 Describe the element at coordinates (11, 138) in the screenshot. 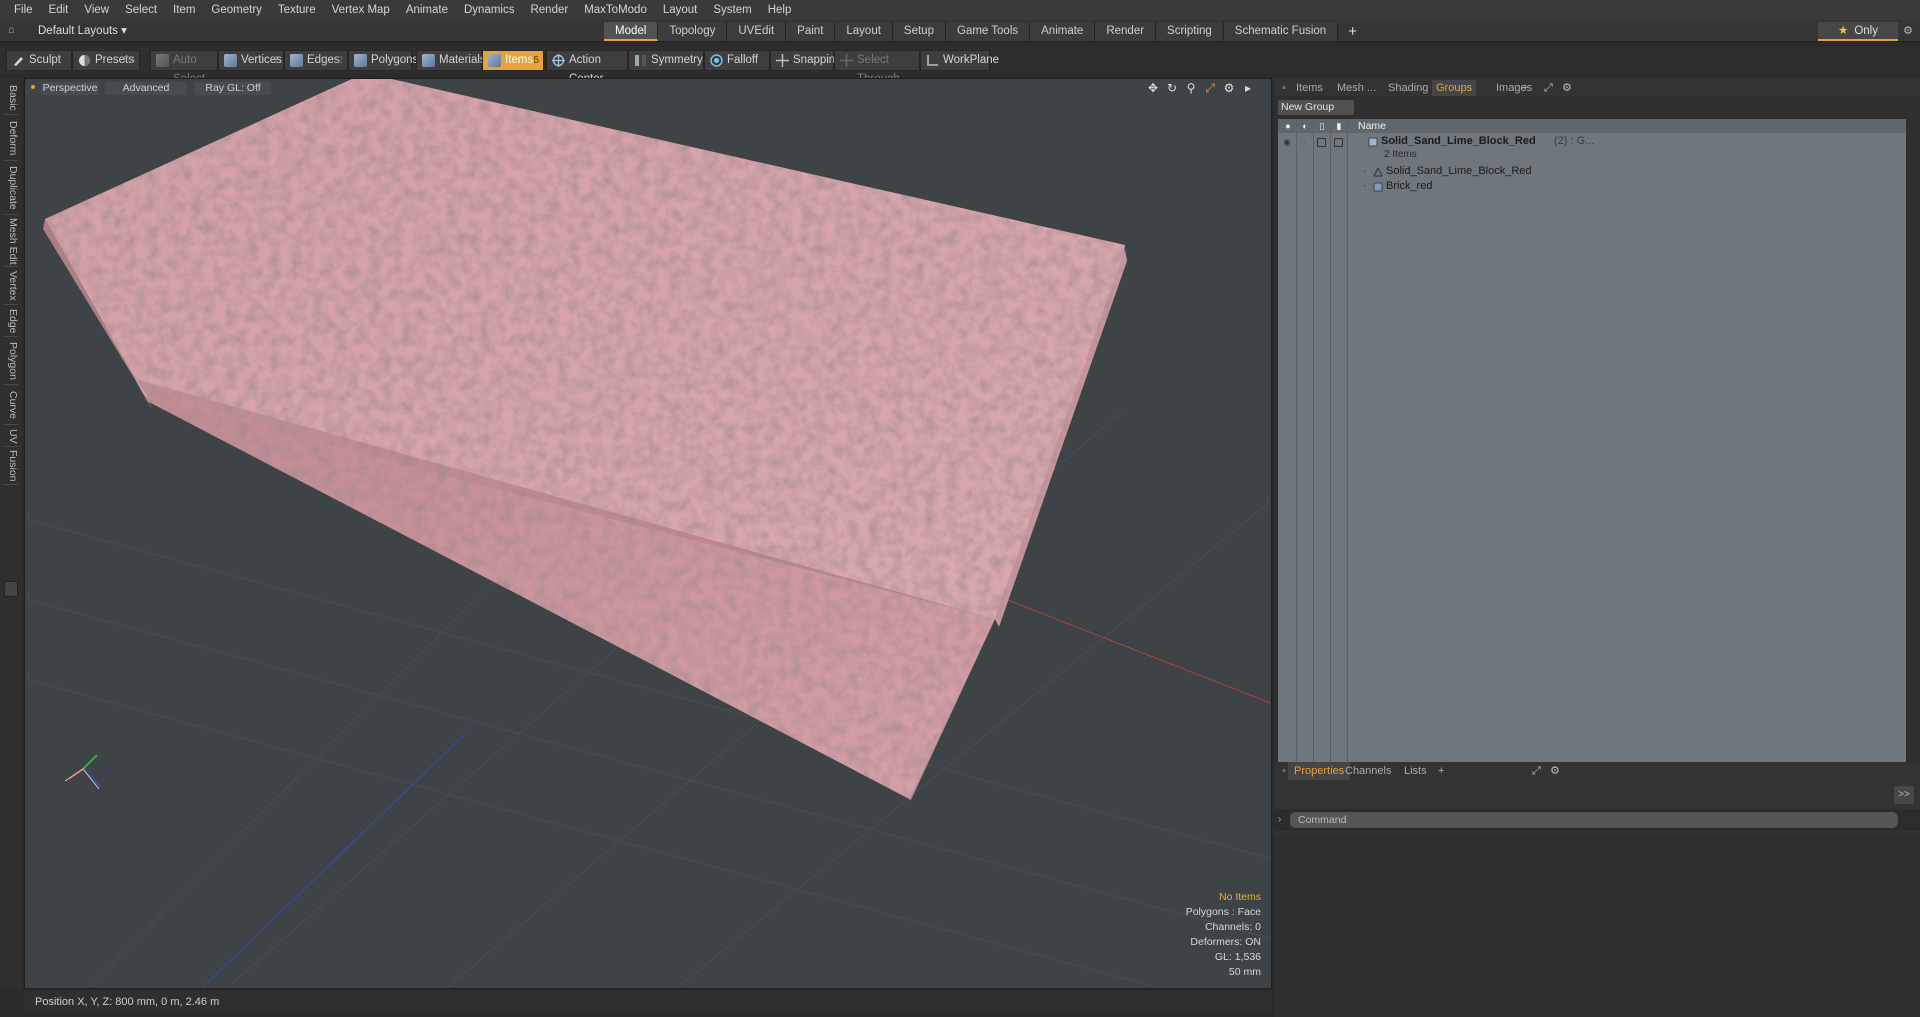

I see `left-tab-deform: Deform` at that location.